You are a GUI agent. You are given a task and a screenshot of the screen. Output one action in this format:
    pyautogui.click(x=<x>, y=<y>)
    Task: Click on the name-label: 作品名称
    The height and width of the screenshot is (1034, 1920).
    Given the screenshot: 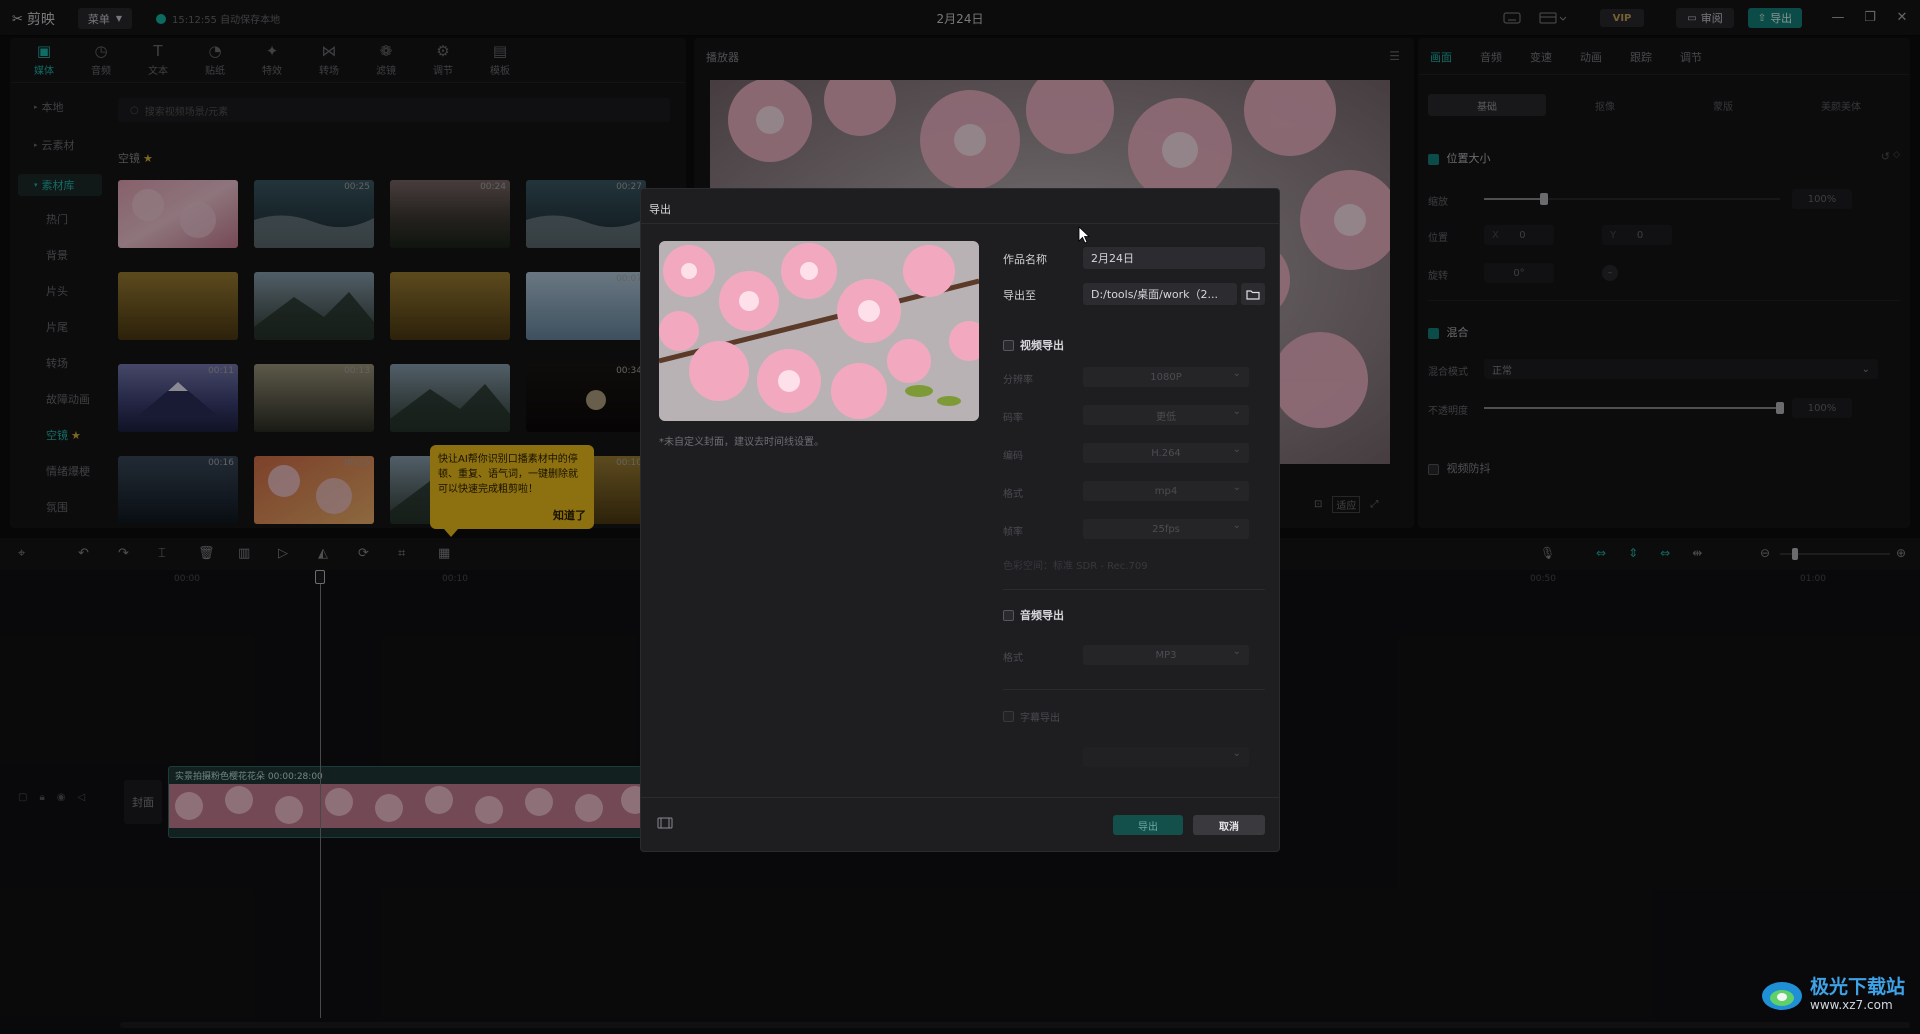 What is the action you would take?
    pyautogui.click(x=1025, y=259)
    